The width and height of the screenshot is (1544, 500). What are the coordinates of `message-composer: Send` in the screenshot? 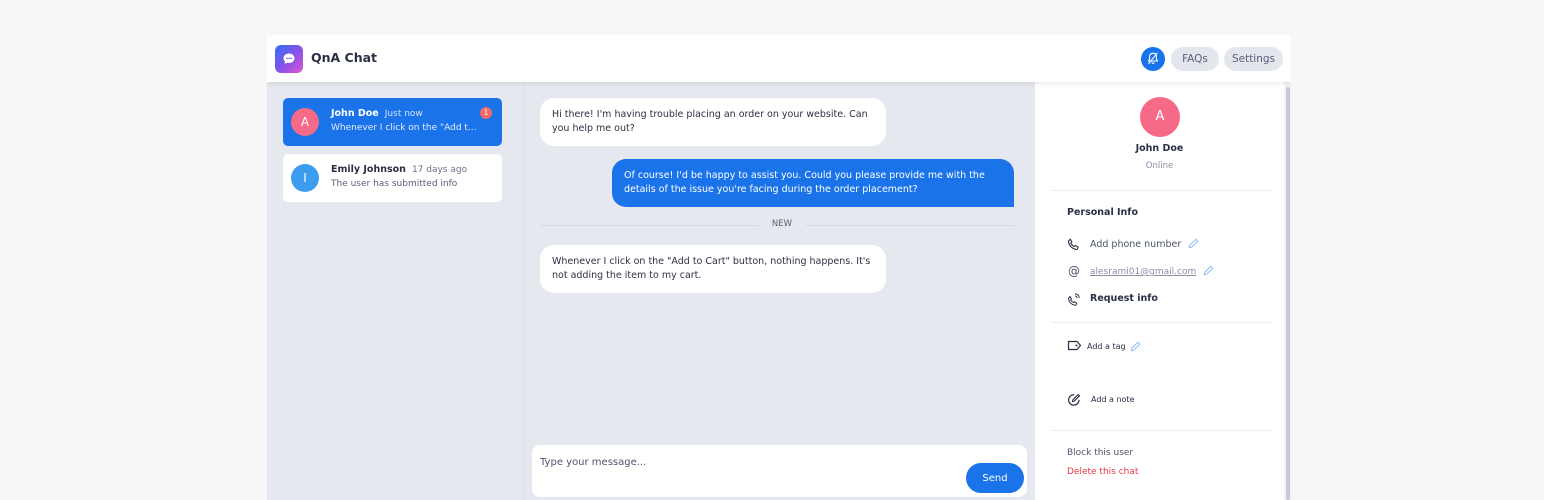 It's located at (779, 471).